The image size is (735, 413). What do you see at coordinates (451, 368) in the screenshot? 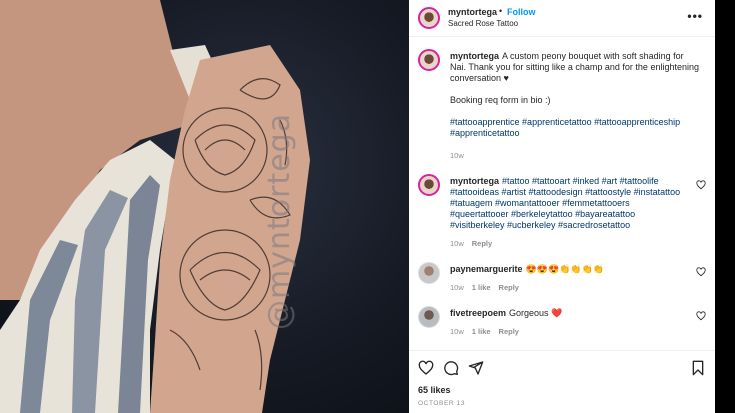
I see `comment-bubble-icon` at bounding box center [451, 368].